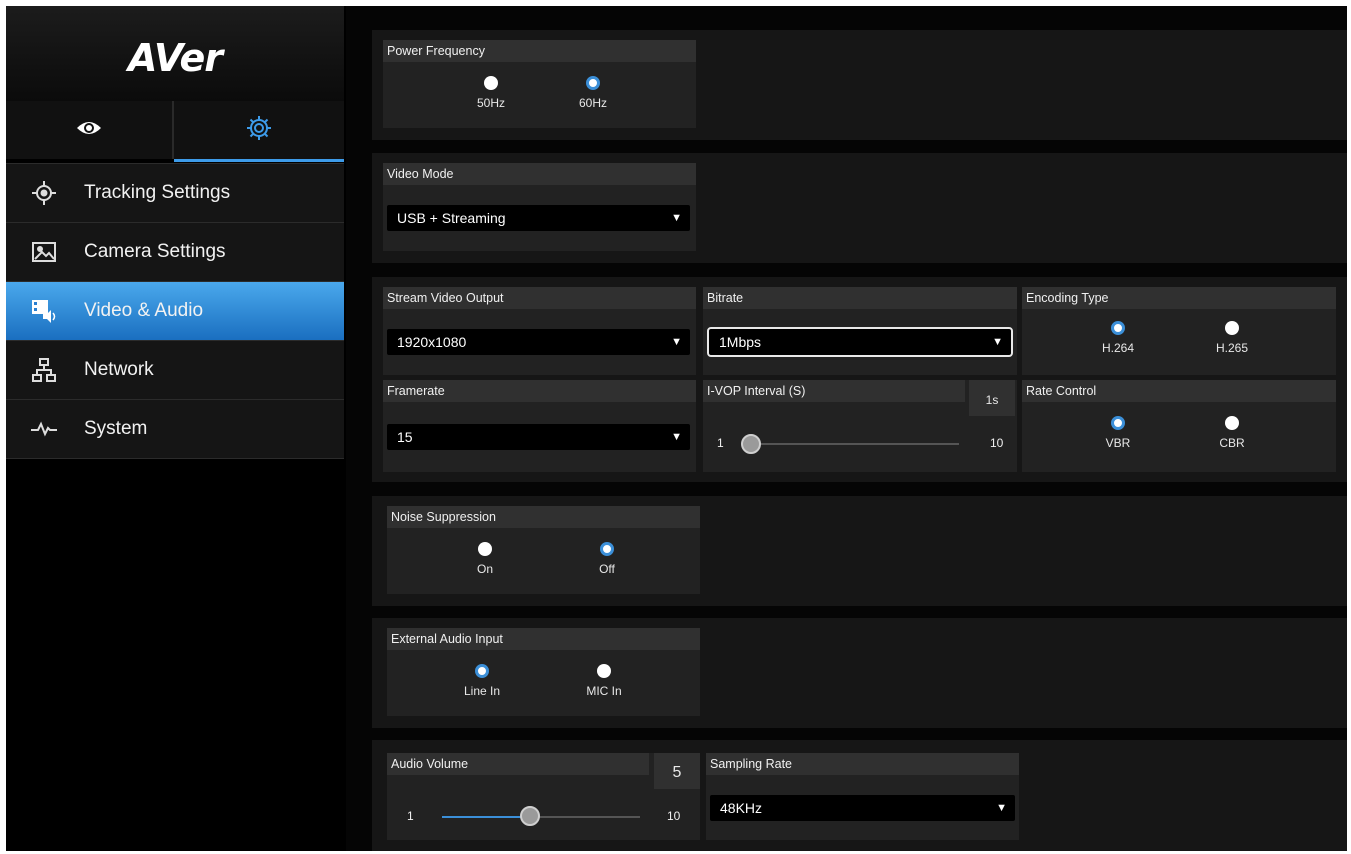 This screenshot has width=1351, height=854. Describe the element at coordinates (482, 691) in the screenshot. I see `radio-label: Line In` at that location.